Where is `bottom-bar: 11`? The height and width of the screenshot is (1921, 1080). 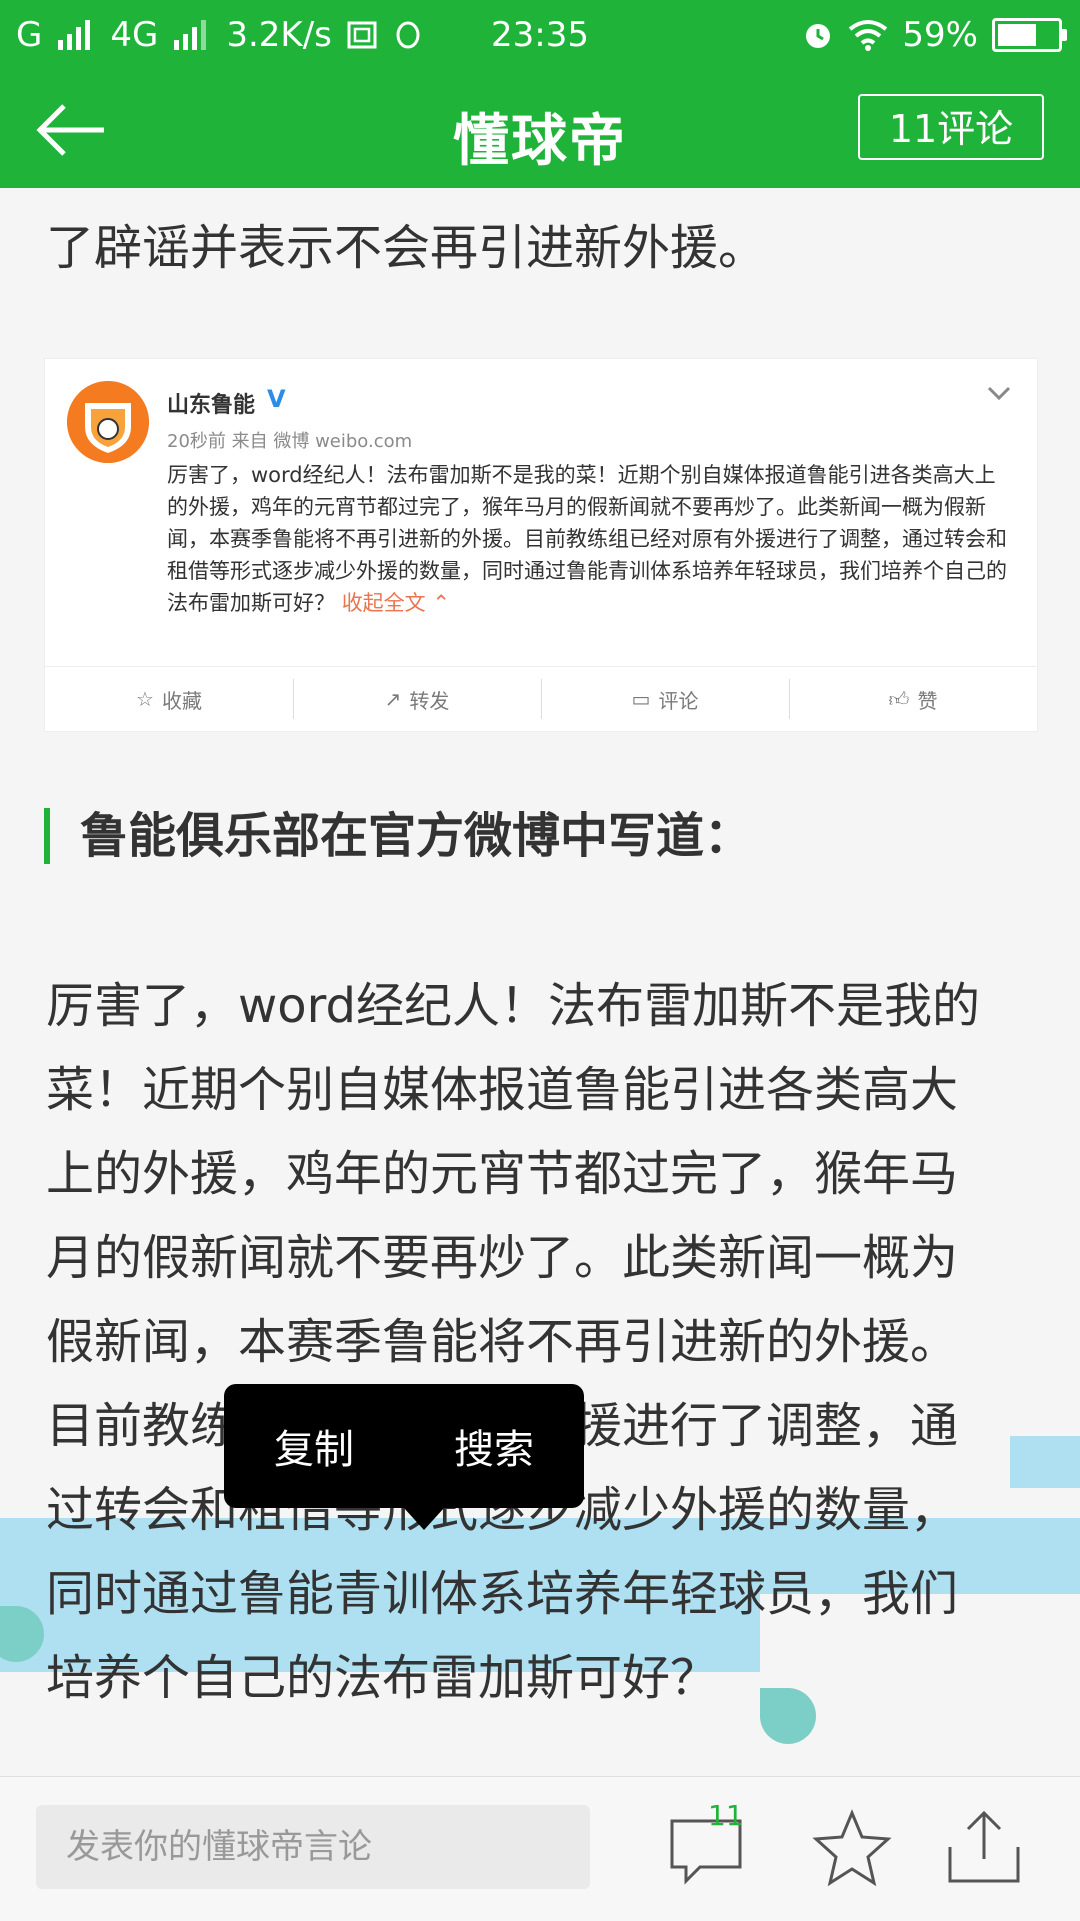 bottom-bar: 11 is located at coordinates (540, 1848).